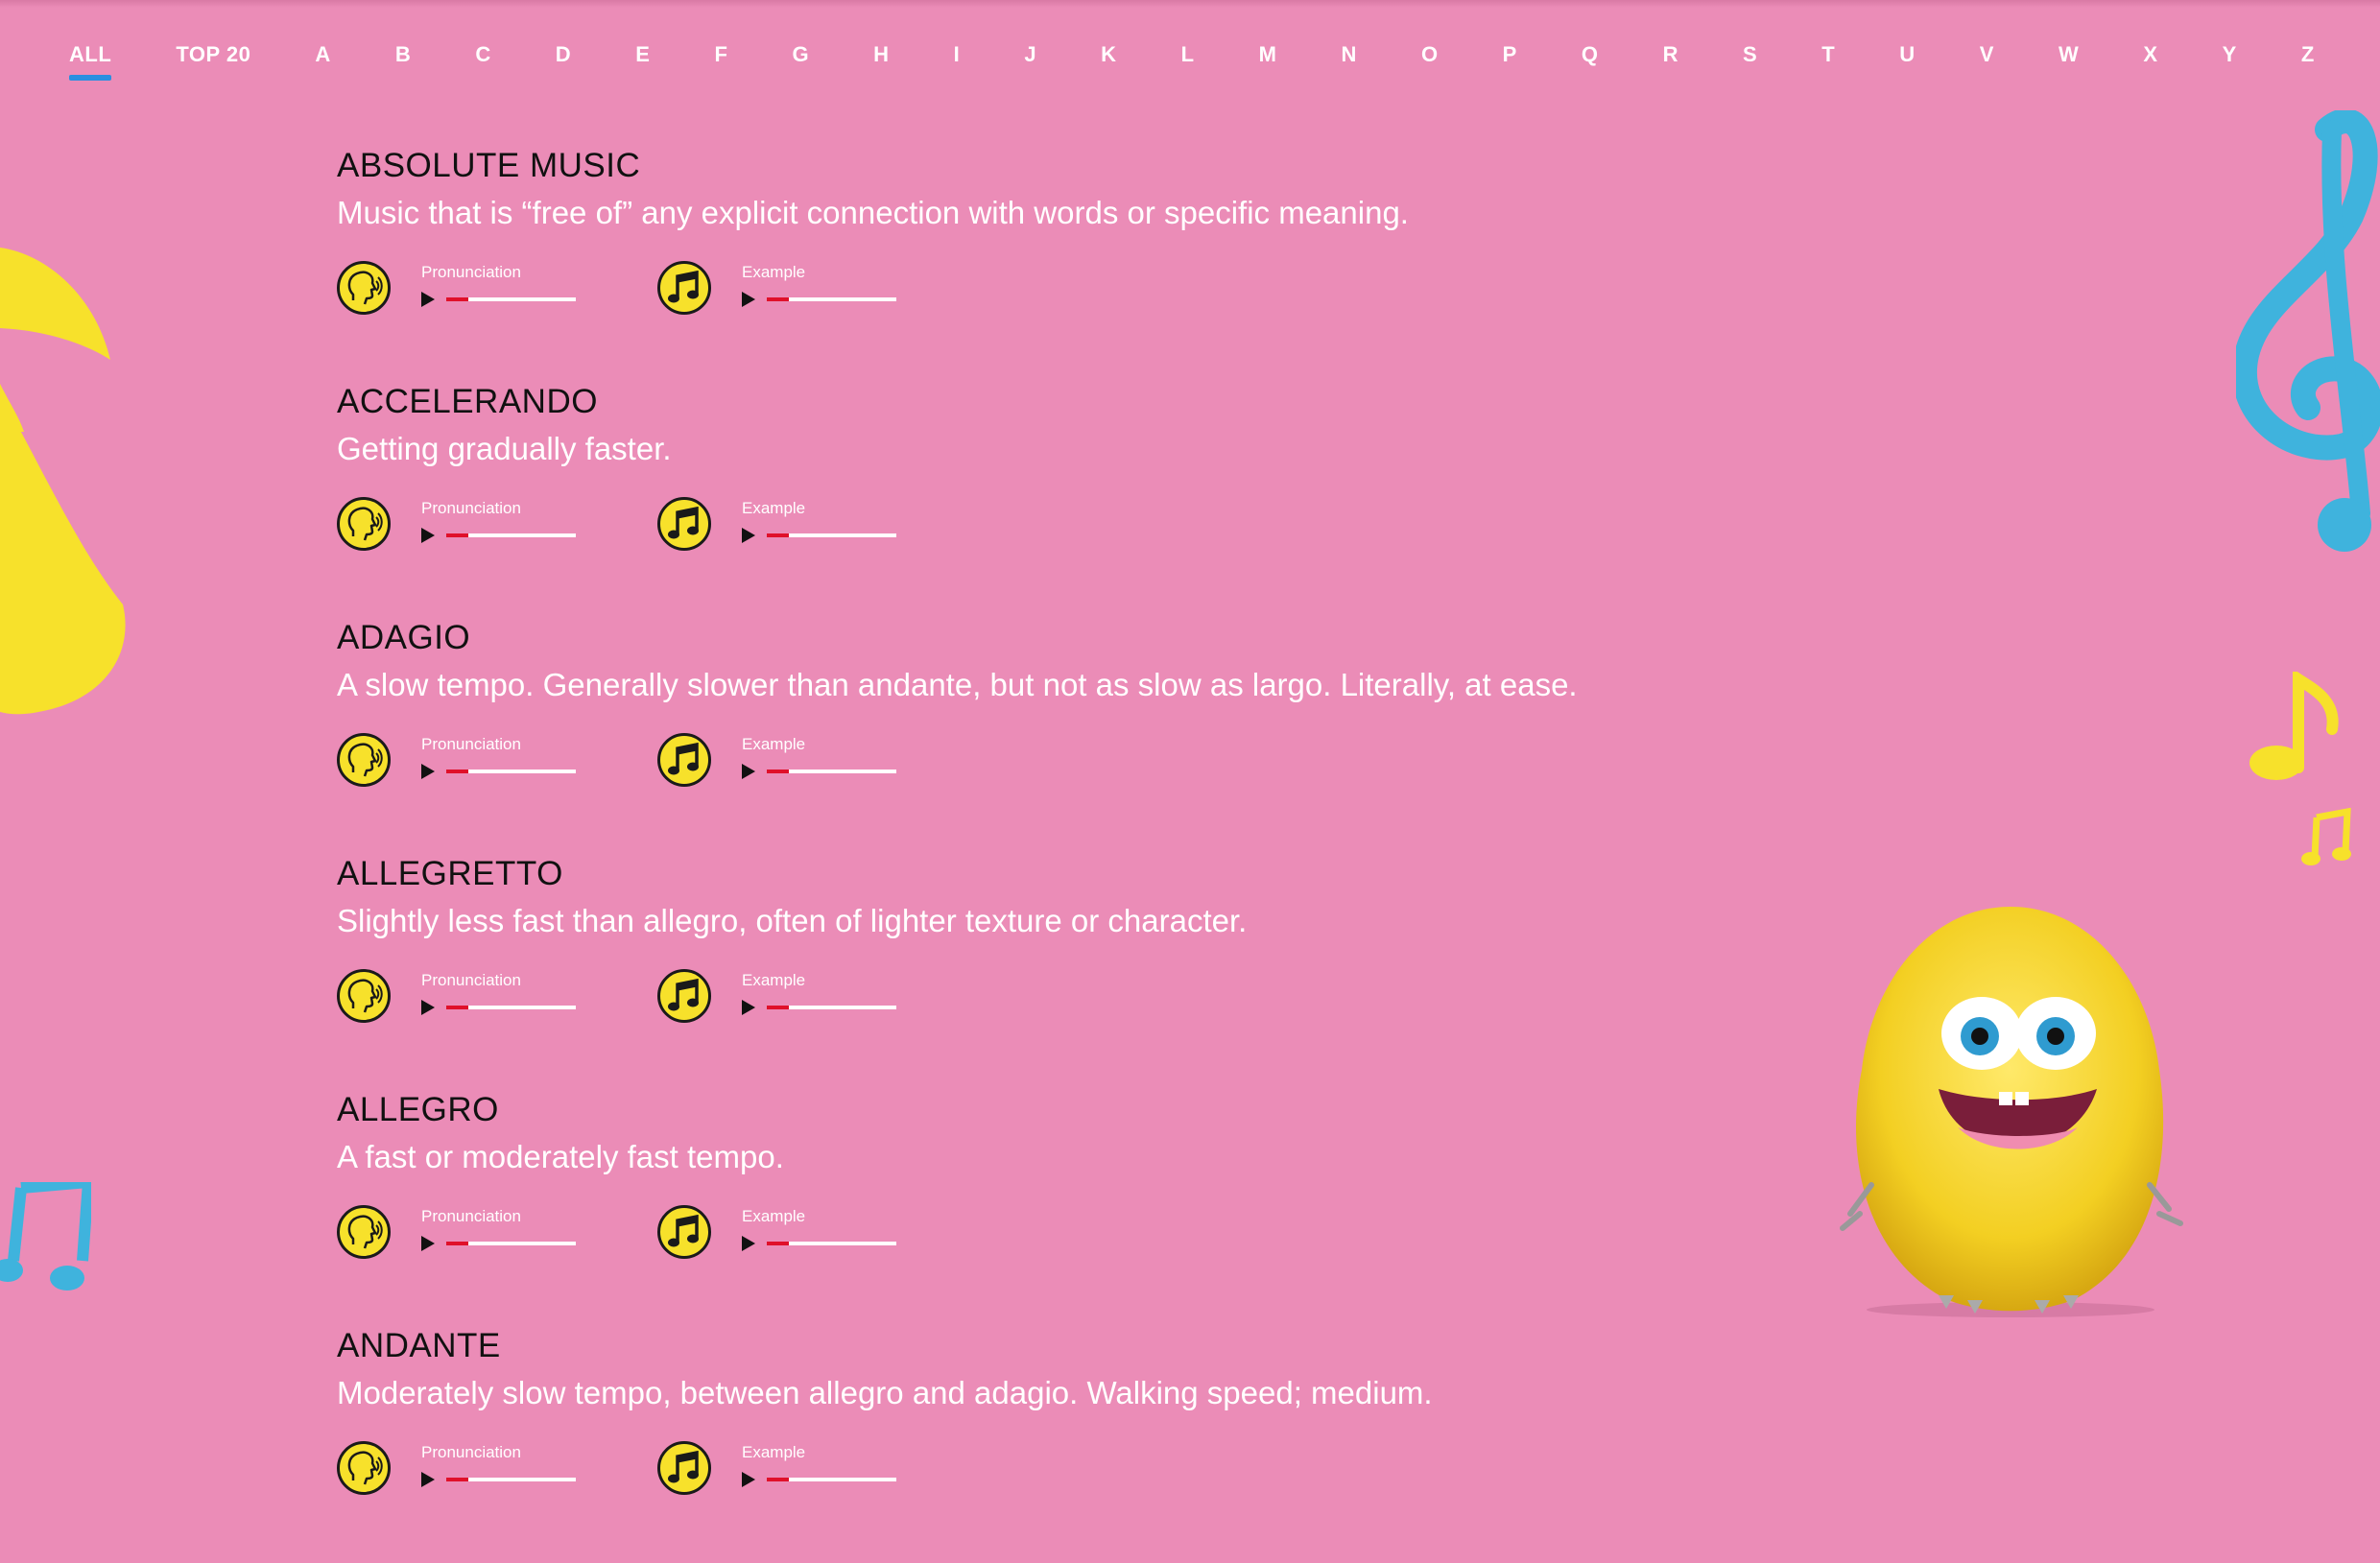 The image size is (2380, 1563). What do you see at coordinates (720, 61) in the screenshot?
I see `nav-item-f: F` at bounding box center [720, 61].